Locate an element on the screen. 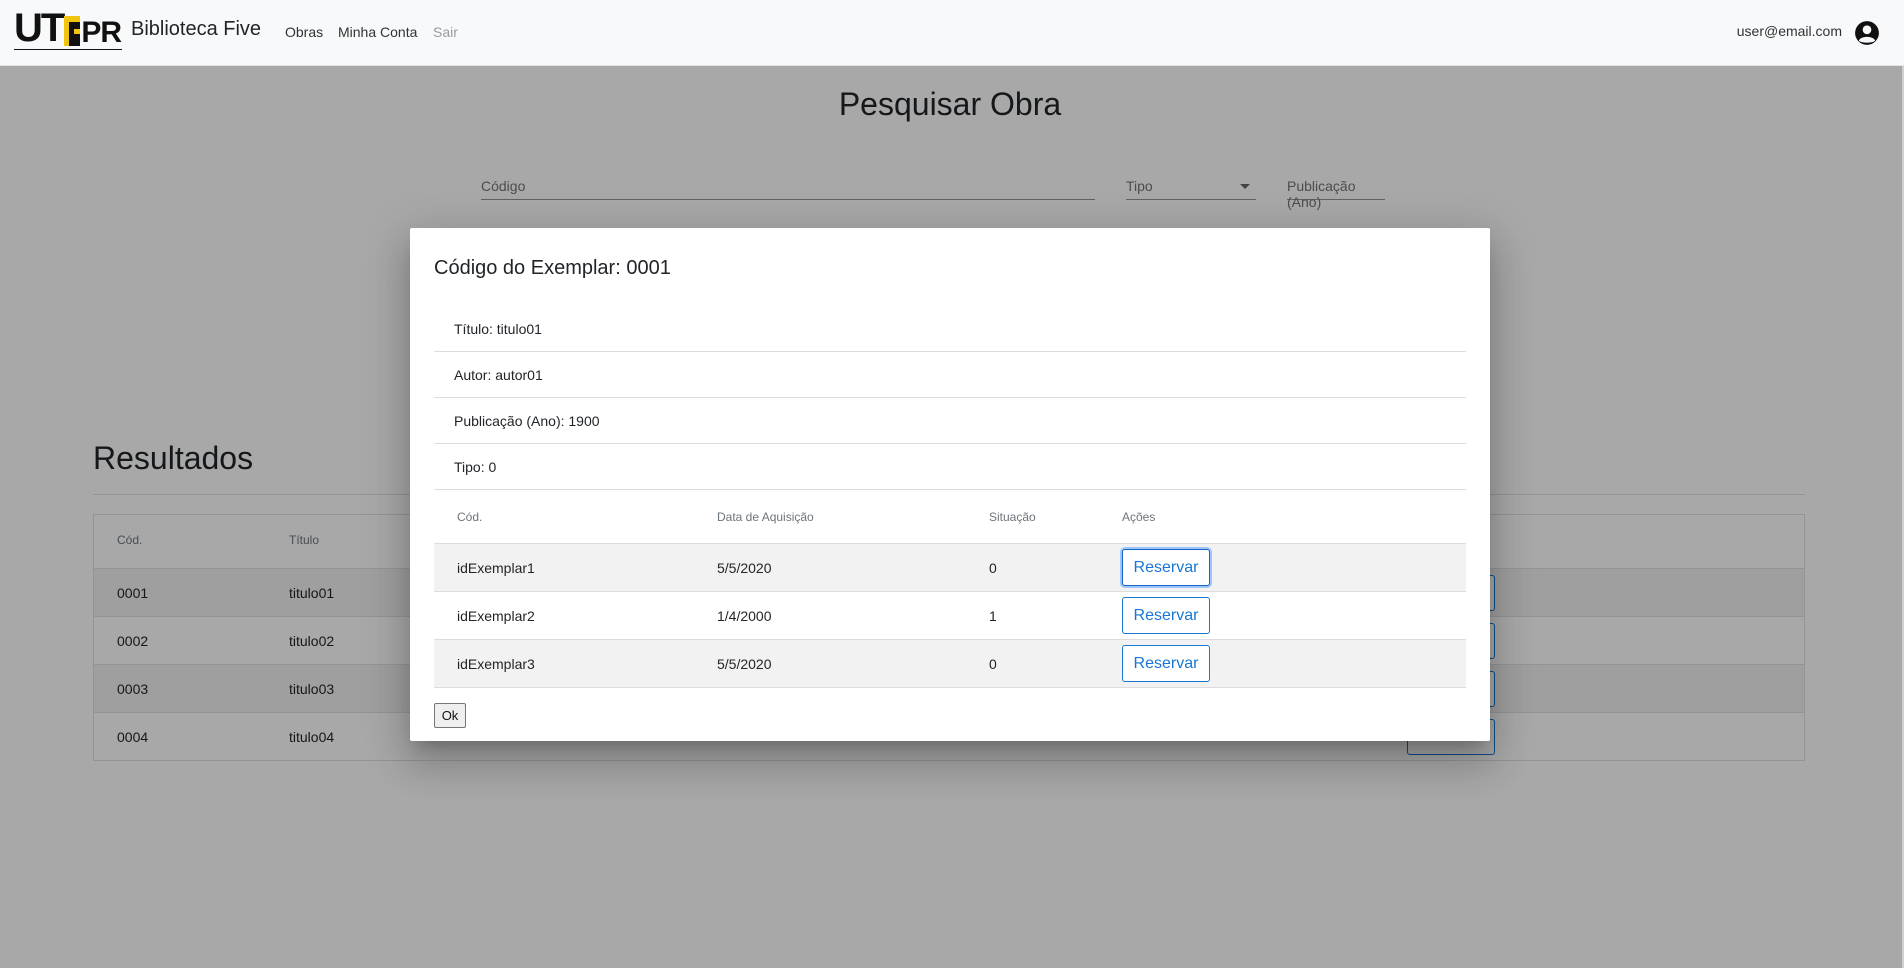 Image resolution: width=1904 pixels, height=968 pixels. account-circle-icon is located at coordinates (1867, 33).